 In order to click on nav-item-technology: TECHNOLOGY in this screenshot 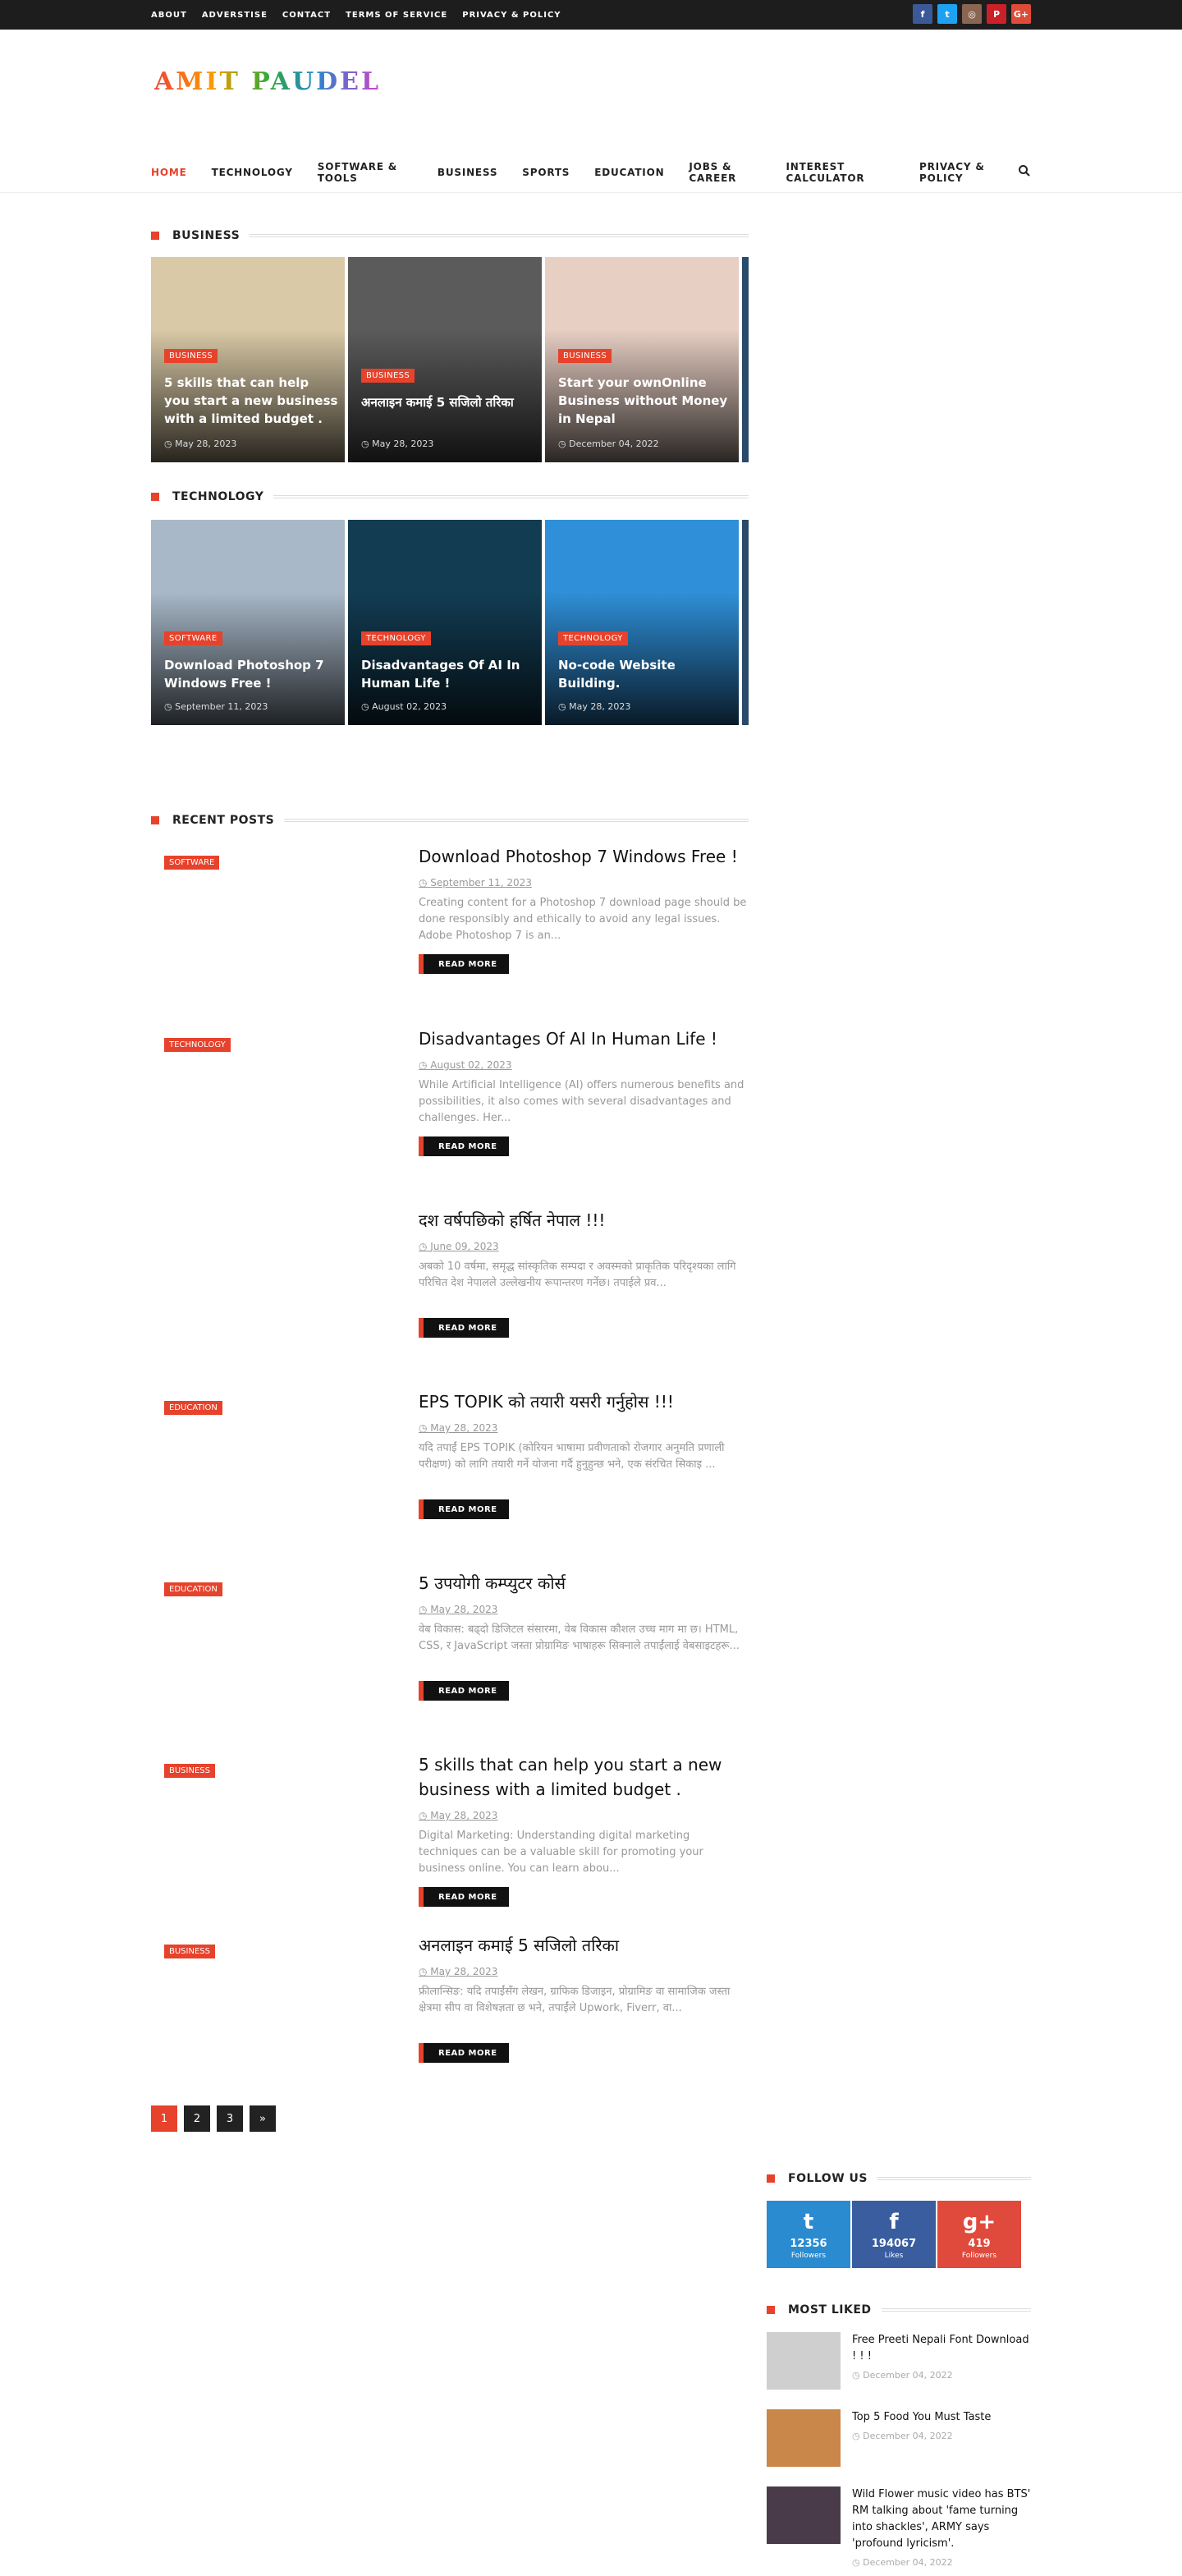, I will do `click(252, 172)`.